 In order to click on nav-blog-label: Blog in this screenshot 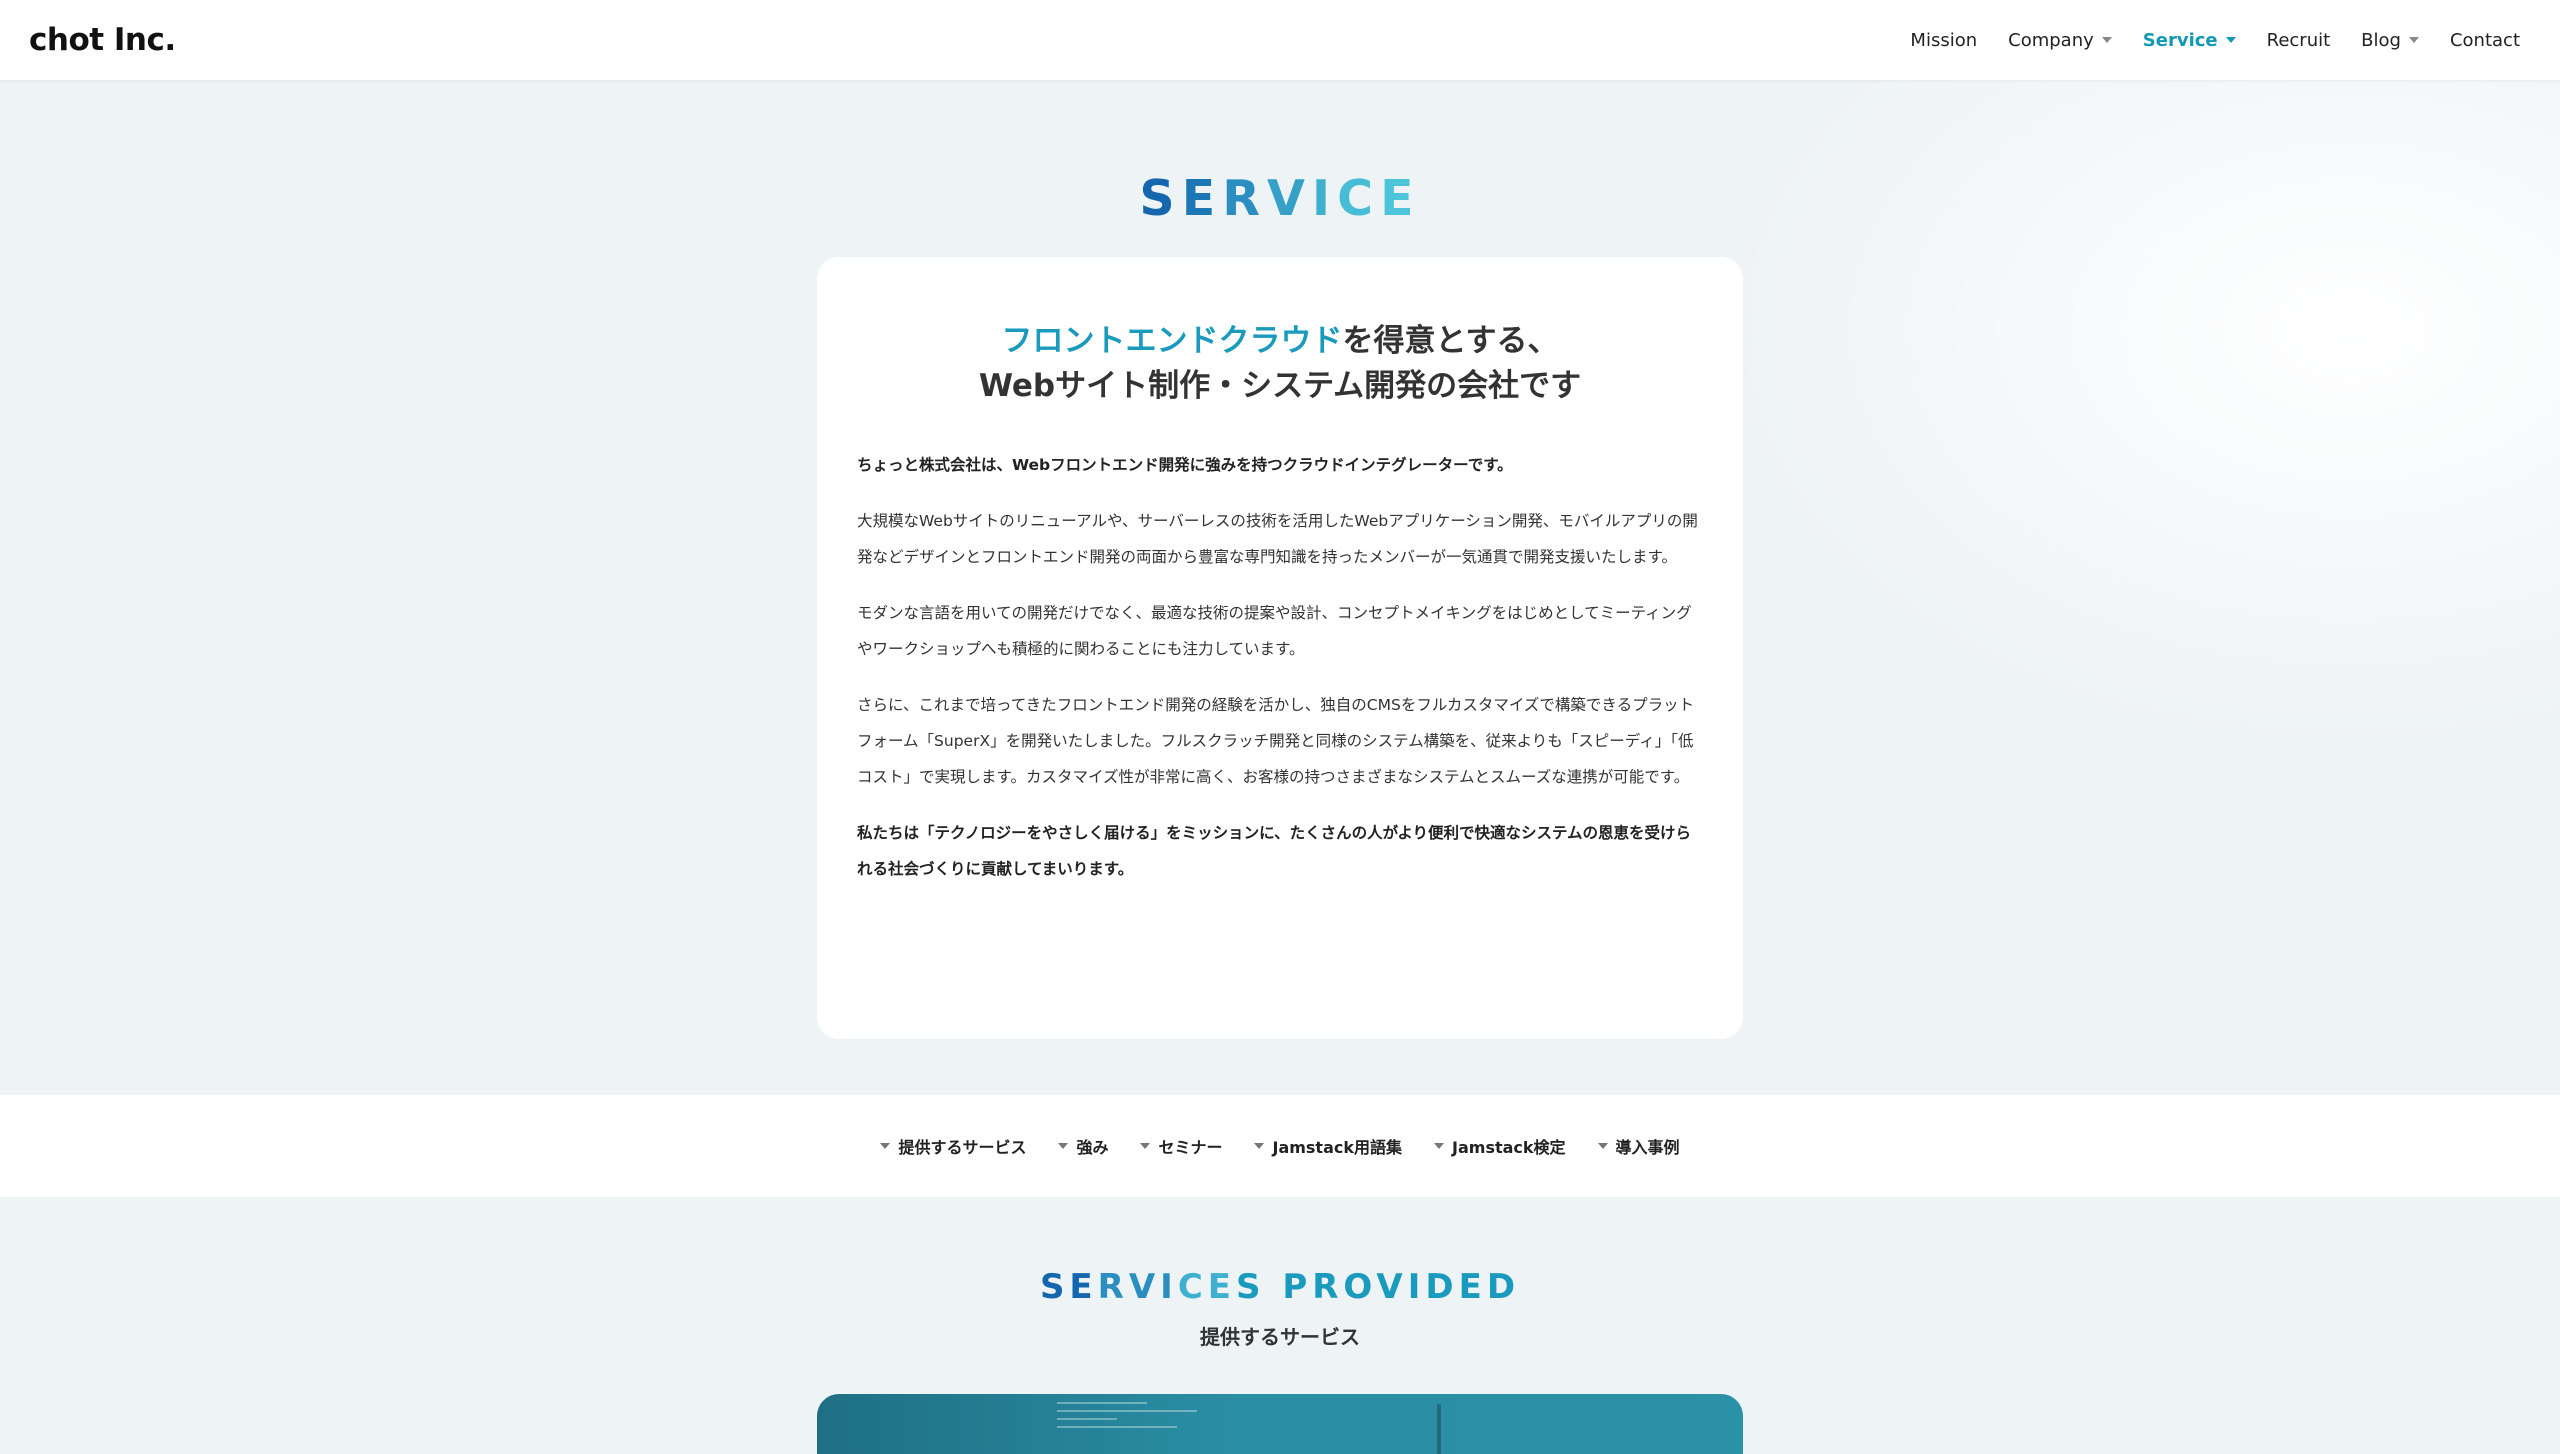, I will do `click(2381, 40)`.